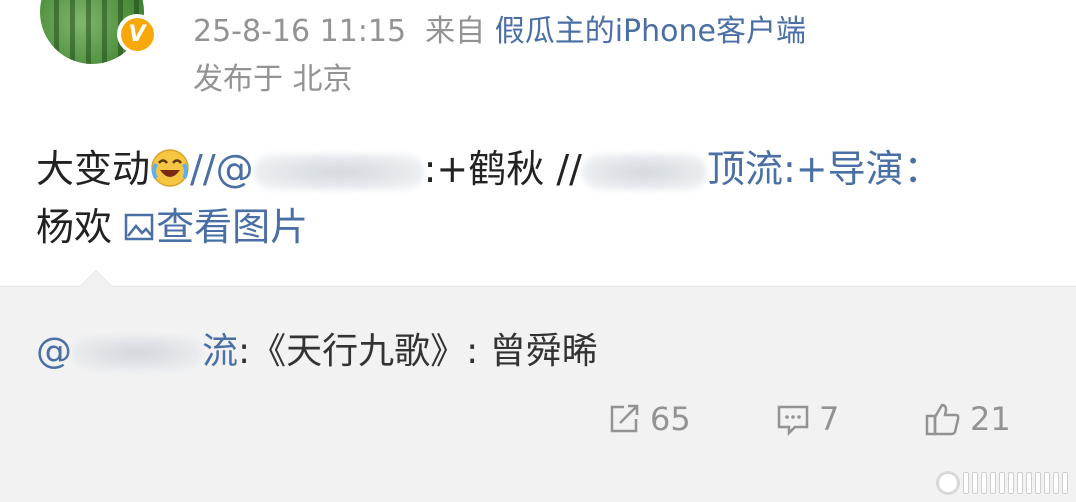  I want to click on mention-link-1: //@, so click(307, 169).